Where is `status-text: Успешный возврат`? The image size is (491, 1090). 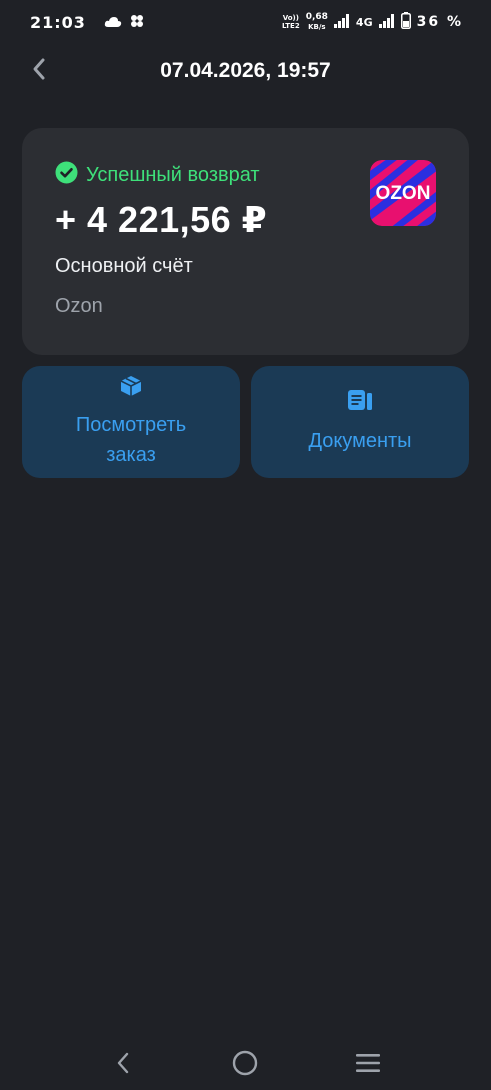
status-text: Успешный возврат is located at coordinates (173, 174).